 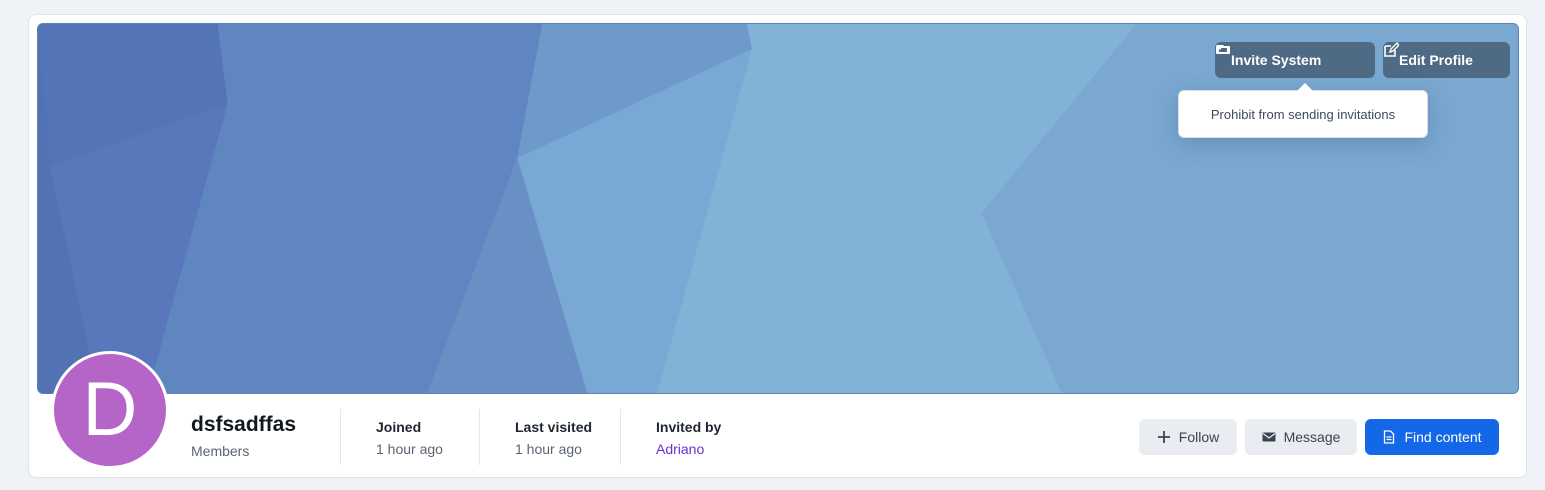 I want to click on last-visited-value: 1 hour ago, so click(x=548, y=449).